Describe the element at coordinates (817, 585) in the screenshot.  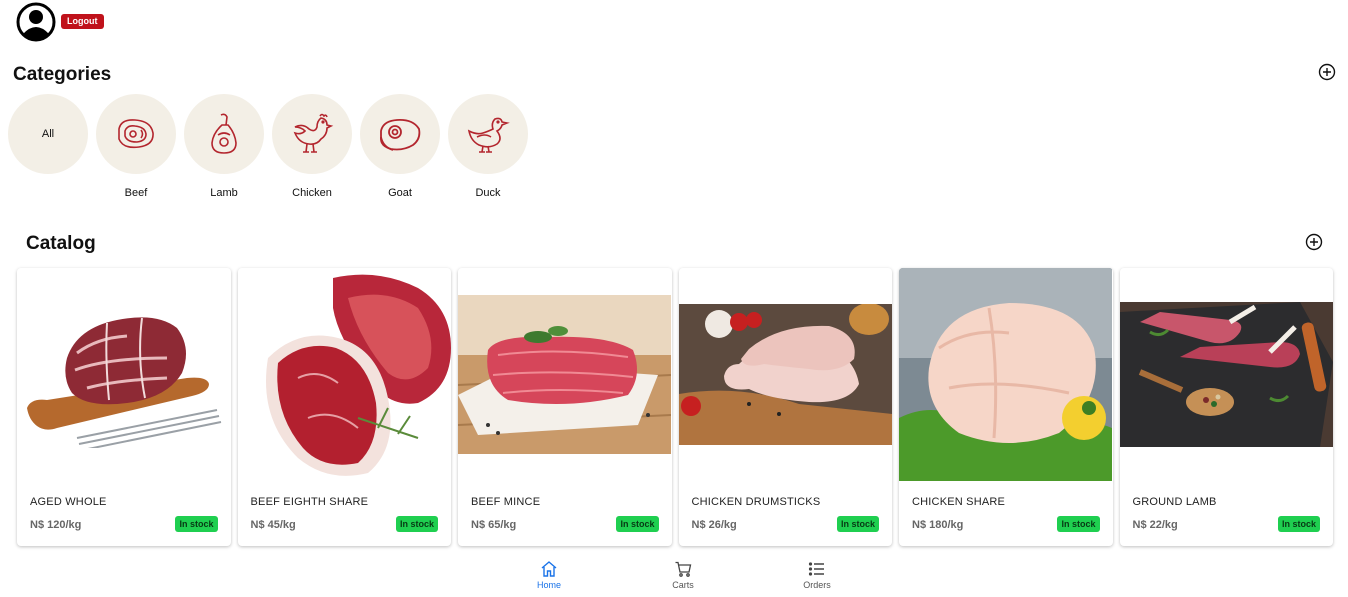
I see `nav-label: Orders` at that location.